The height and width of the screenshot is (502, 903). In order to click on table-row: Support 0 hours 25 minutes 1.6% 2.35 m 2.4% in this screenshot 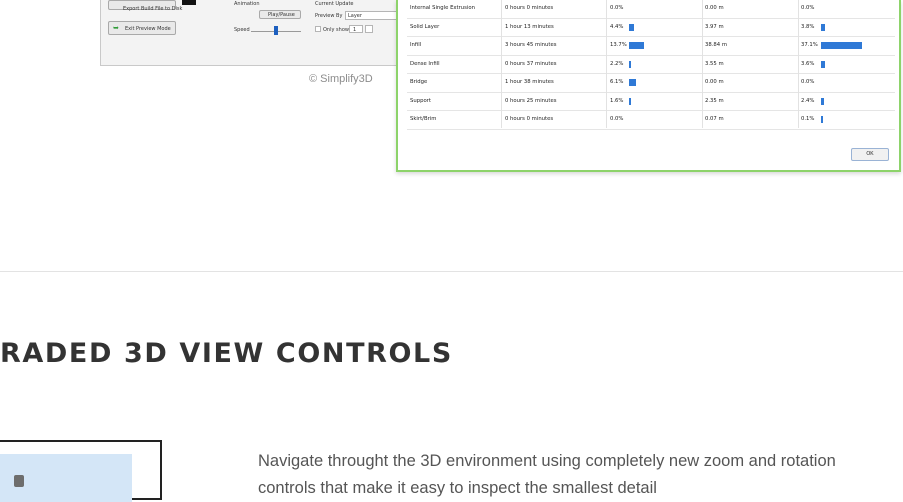, I will do `click(651, 102)`.